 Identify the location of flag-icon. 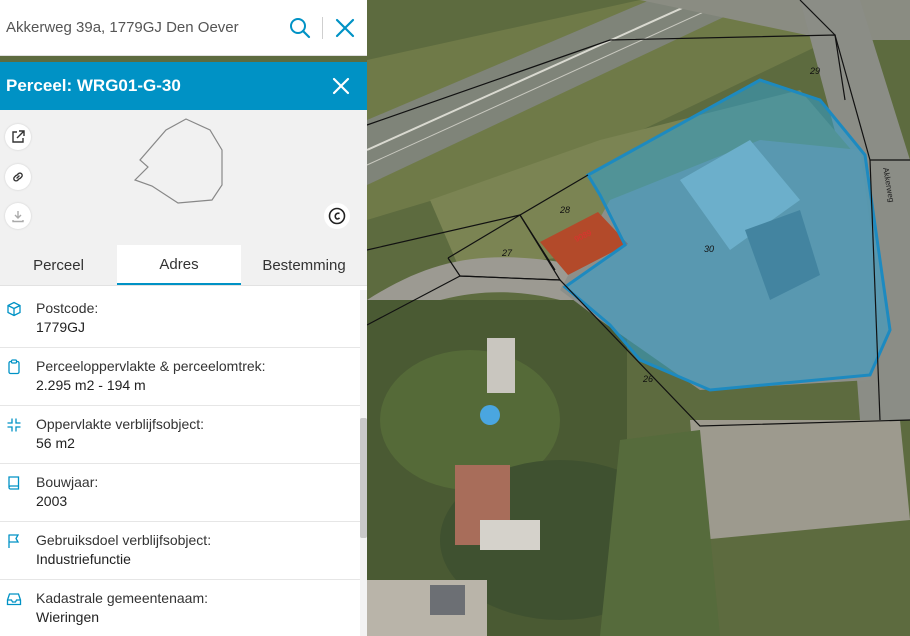
(14, 541).